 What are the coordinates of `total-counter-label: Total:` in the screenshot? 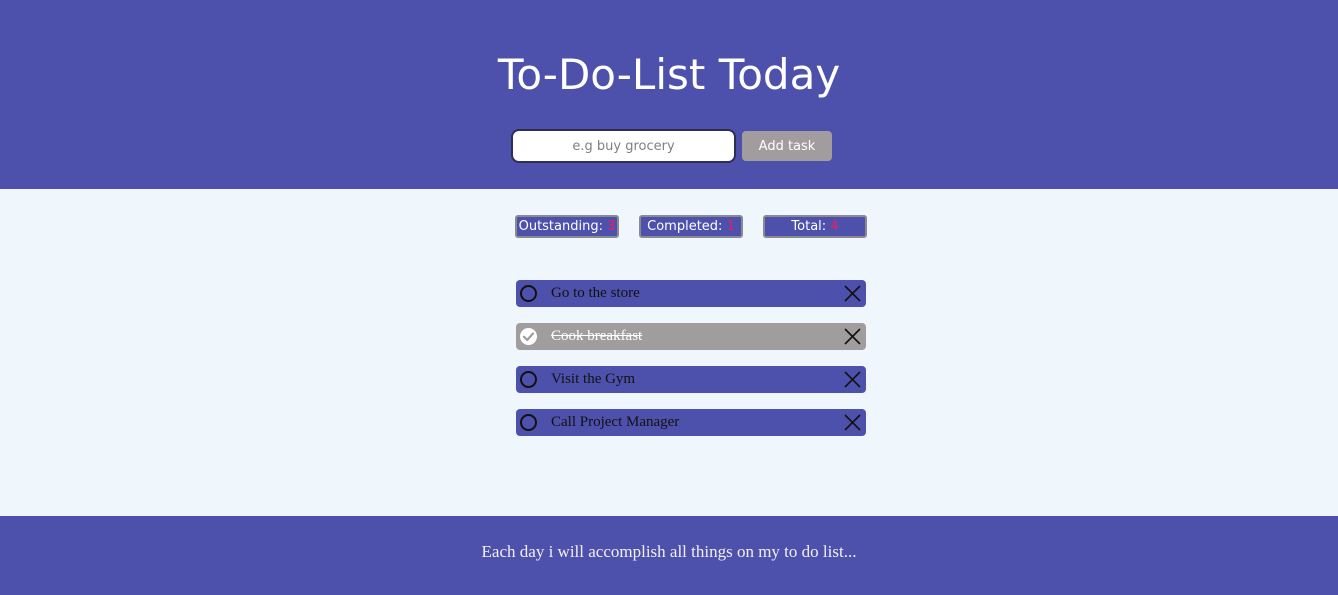 It's located at (811, 226).